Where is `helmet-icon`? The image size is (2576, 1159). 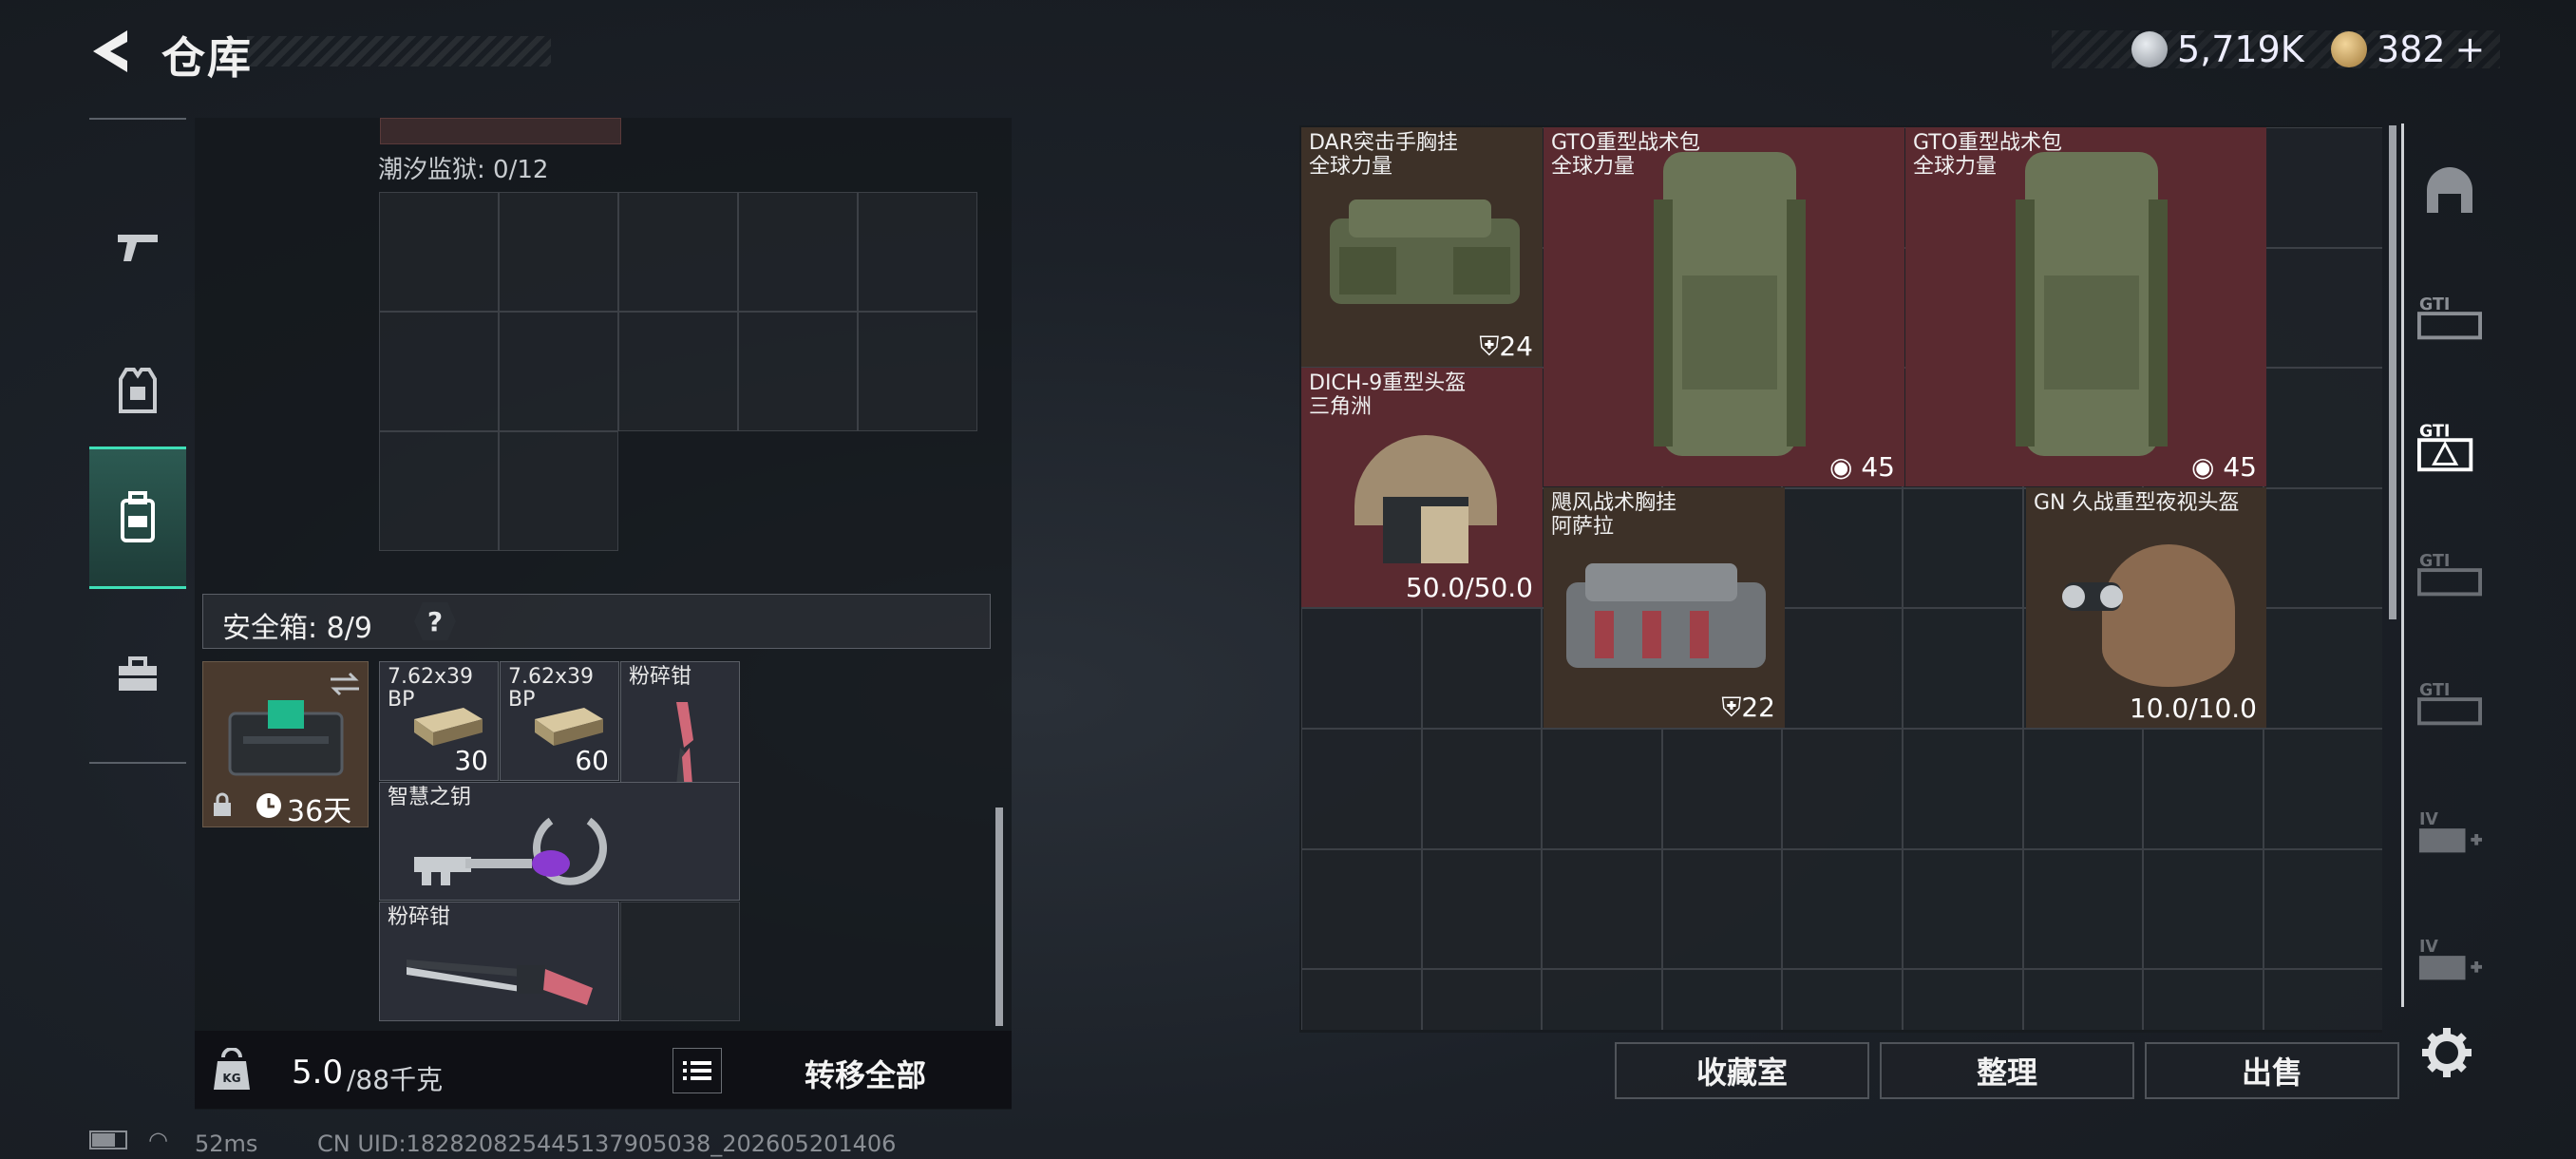
helmet-icon is located at coordinates (1425, 499).